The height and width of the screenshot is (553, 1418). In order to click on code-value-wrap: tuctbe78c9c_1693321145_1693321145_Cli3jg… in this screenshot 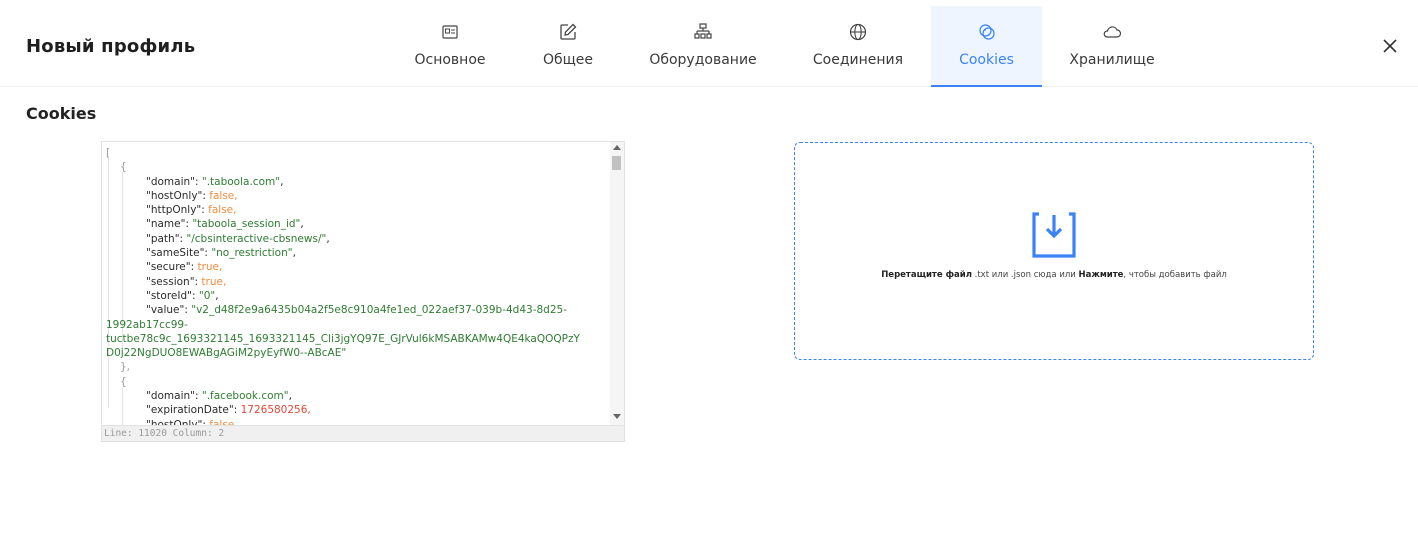, I will do `click(343, 338)`.